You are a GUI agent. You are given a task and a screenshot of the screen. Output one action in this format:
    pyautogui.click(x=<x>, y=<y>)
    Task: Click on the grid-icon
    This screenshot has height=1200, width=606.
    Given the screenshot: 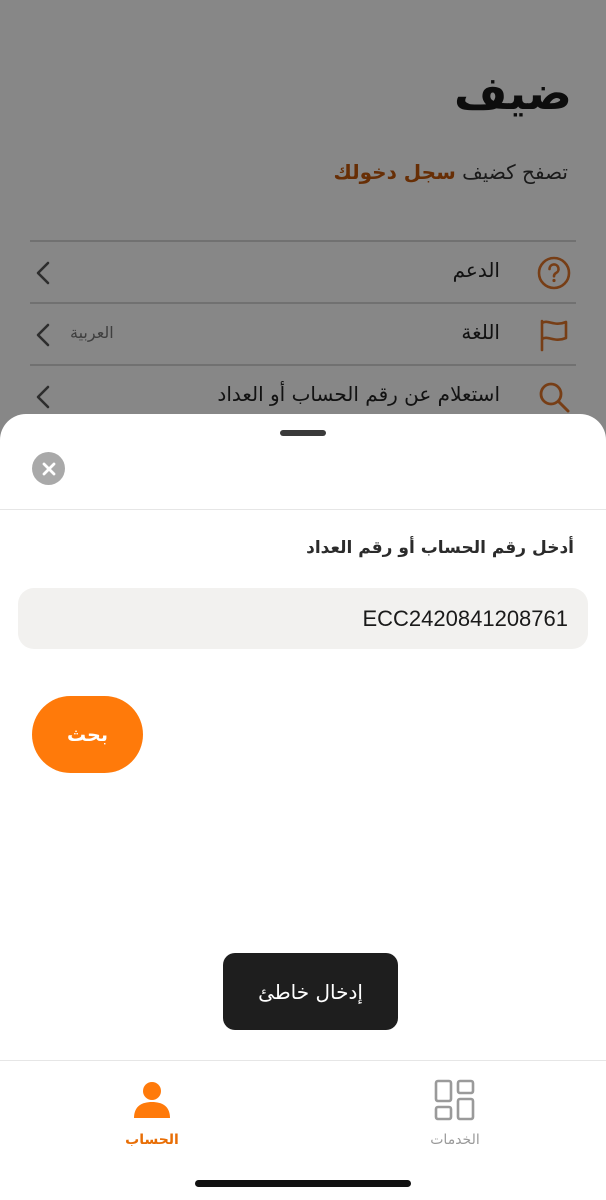 What is the action you would take?
    pyautogui.click(x=454, y=1100)
    